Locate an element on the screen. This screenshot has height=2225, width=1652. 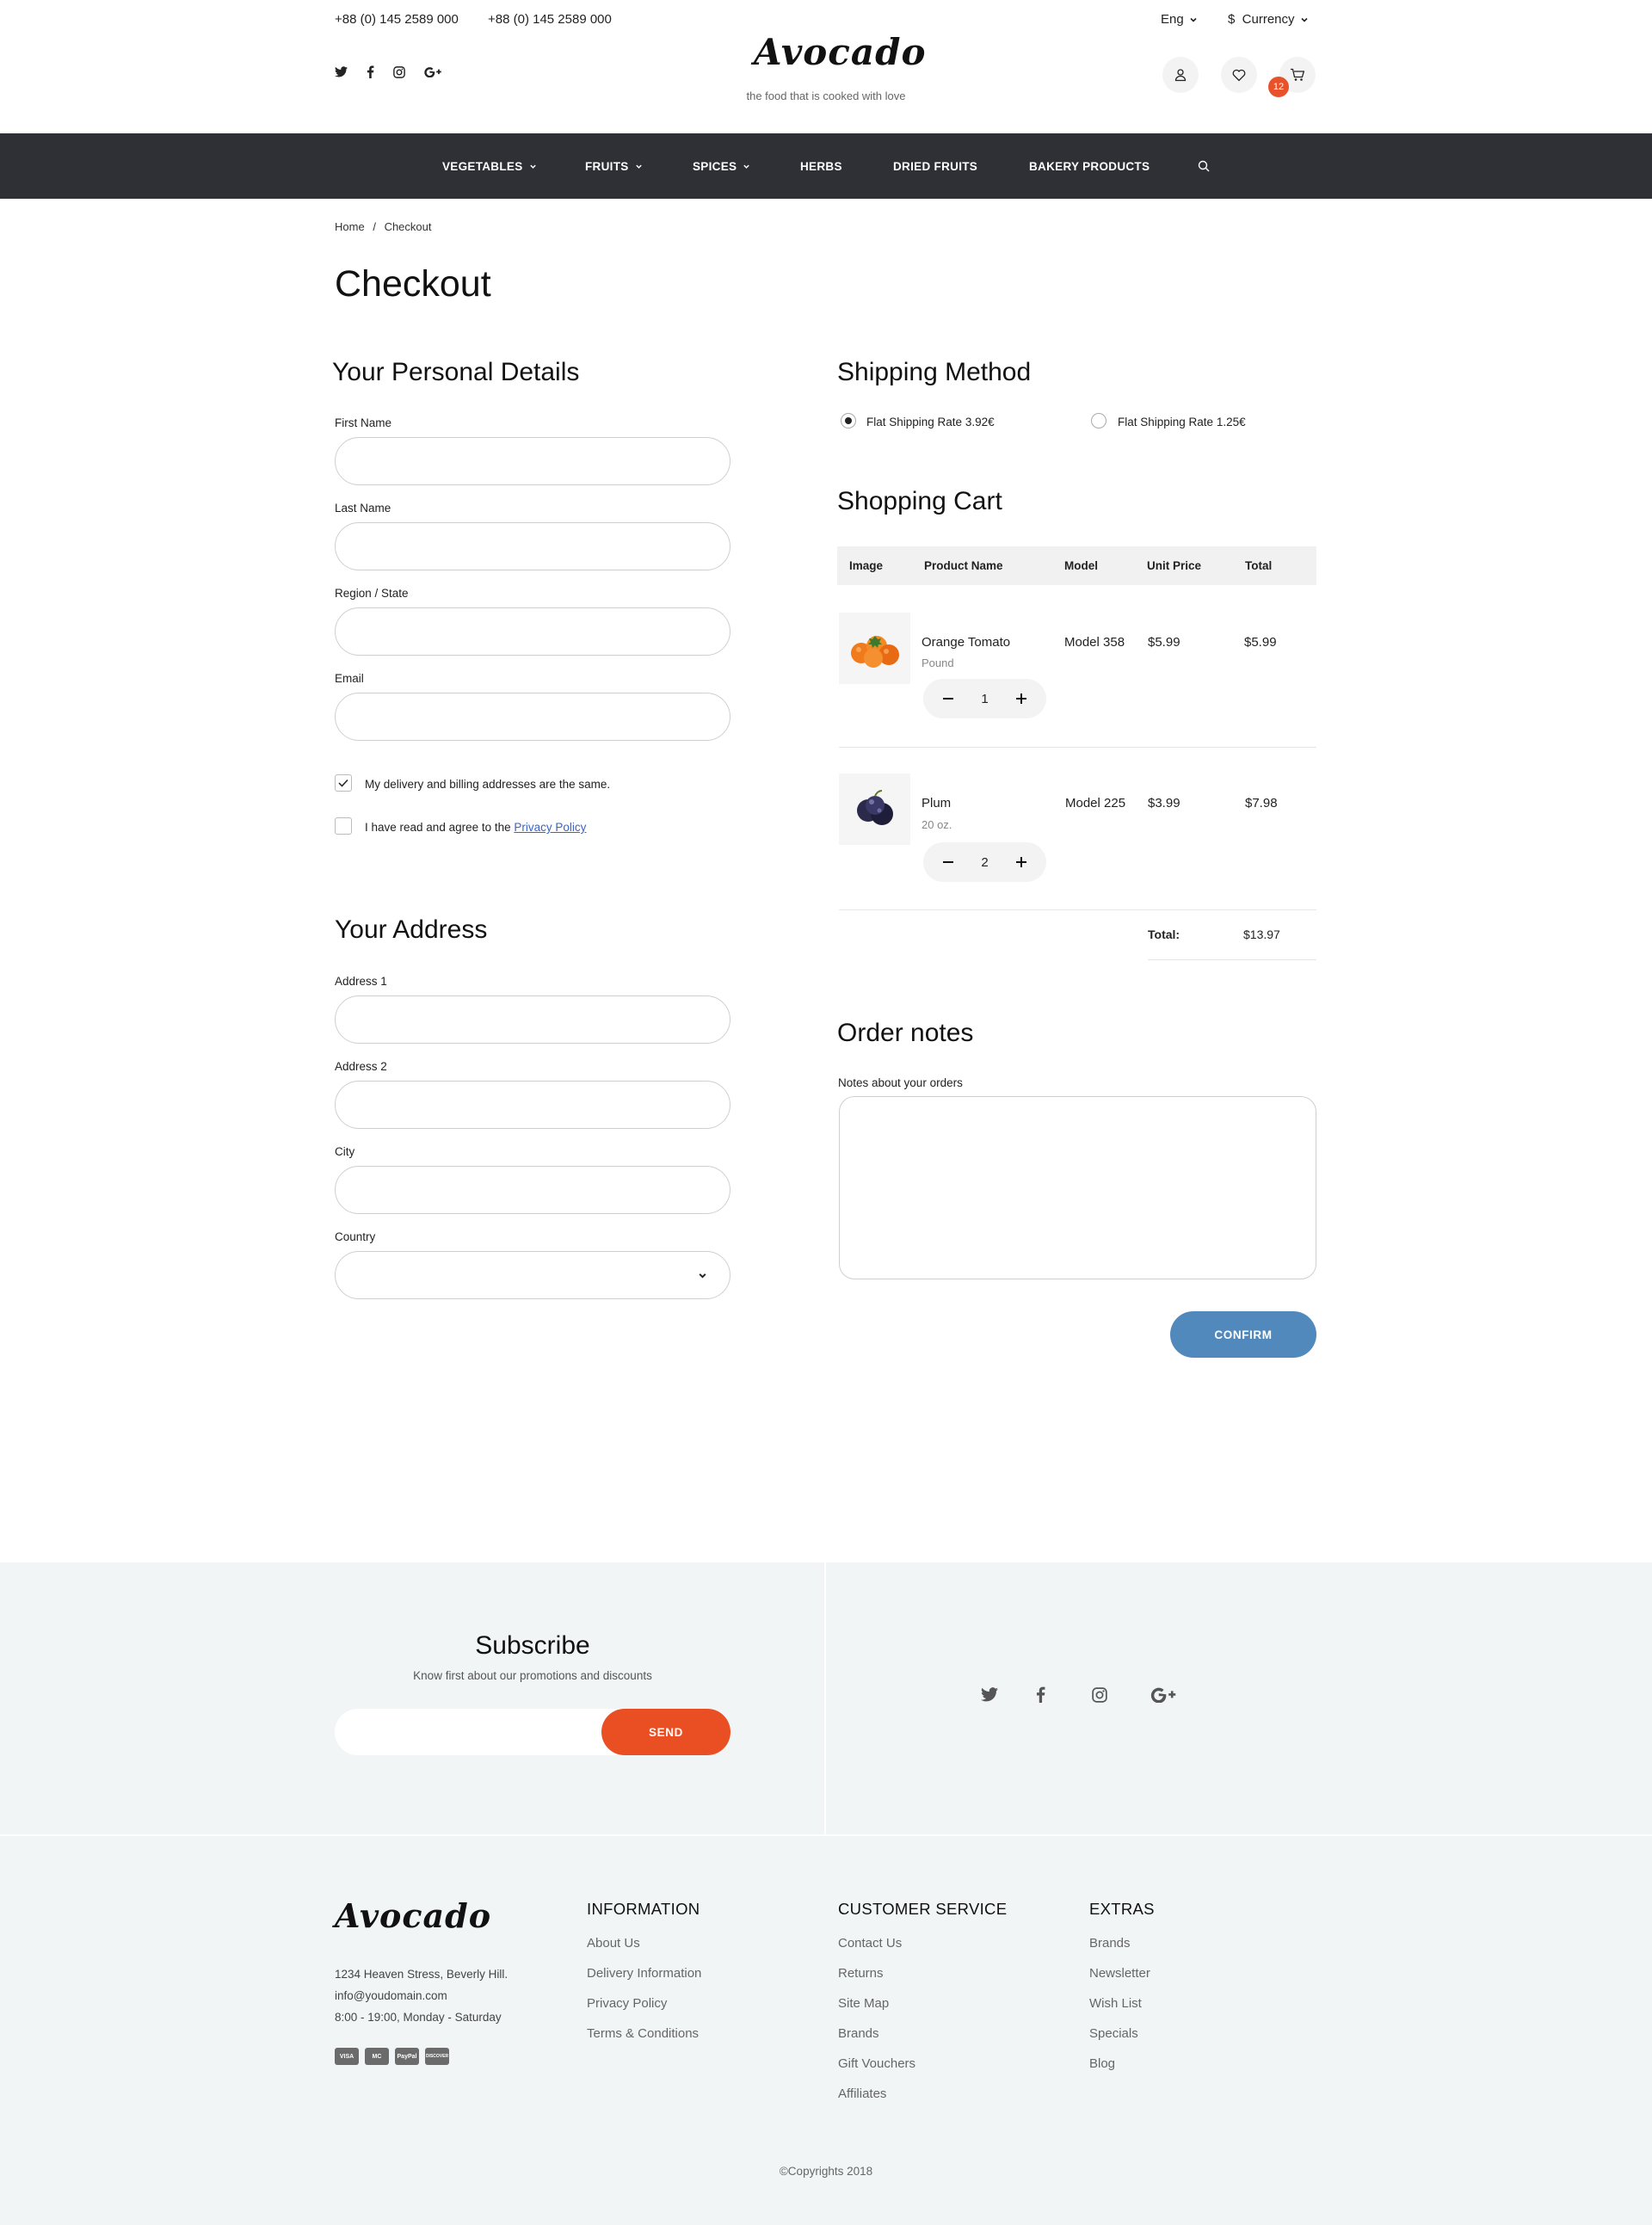
product-unit: Pound is located at coordinates (938, 663).